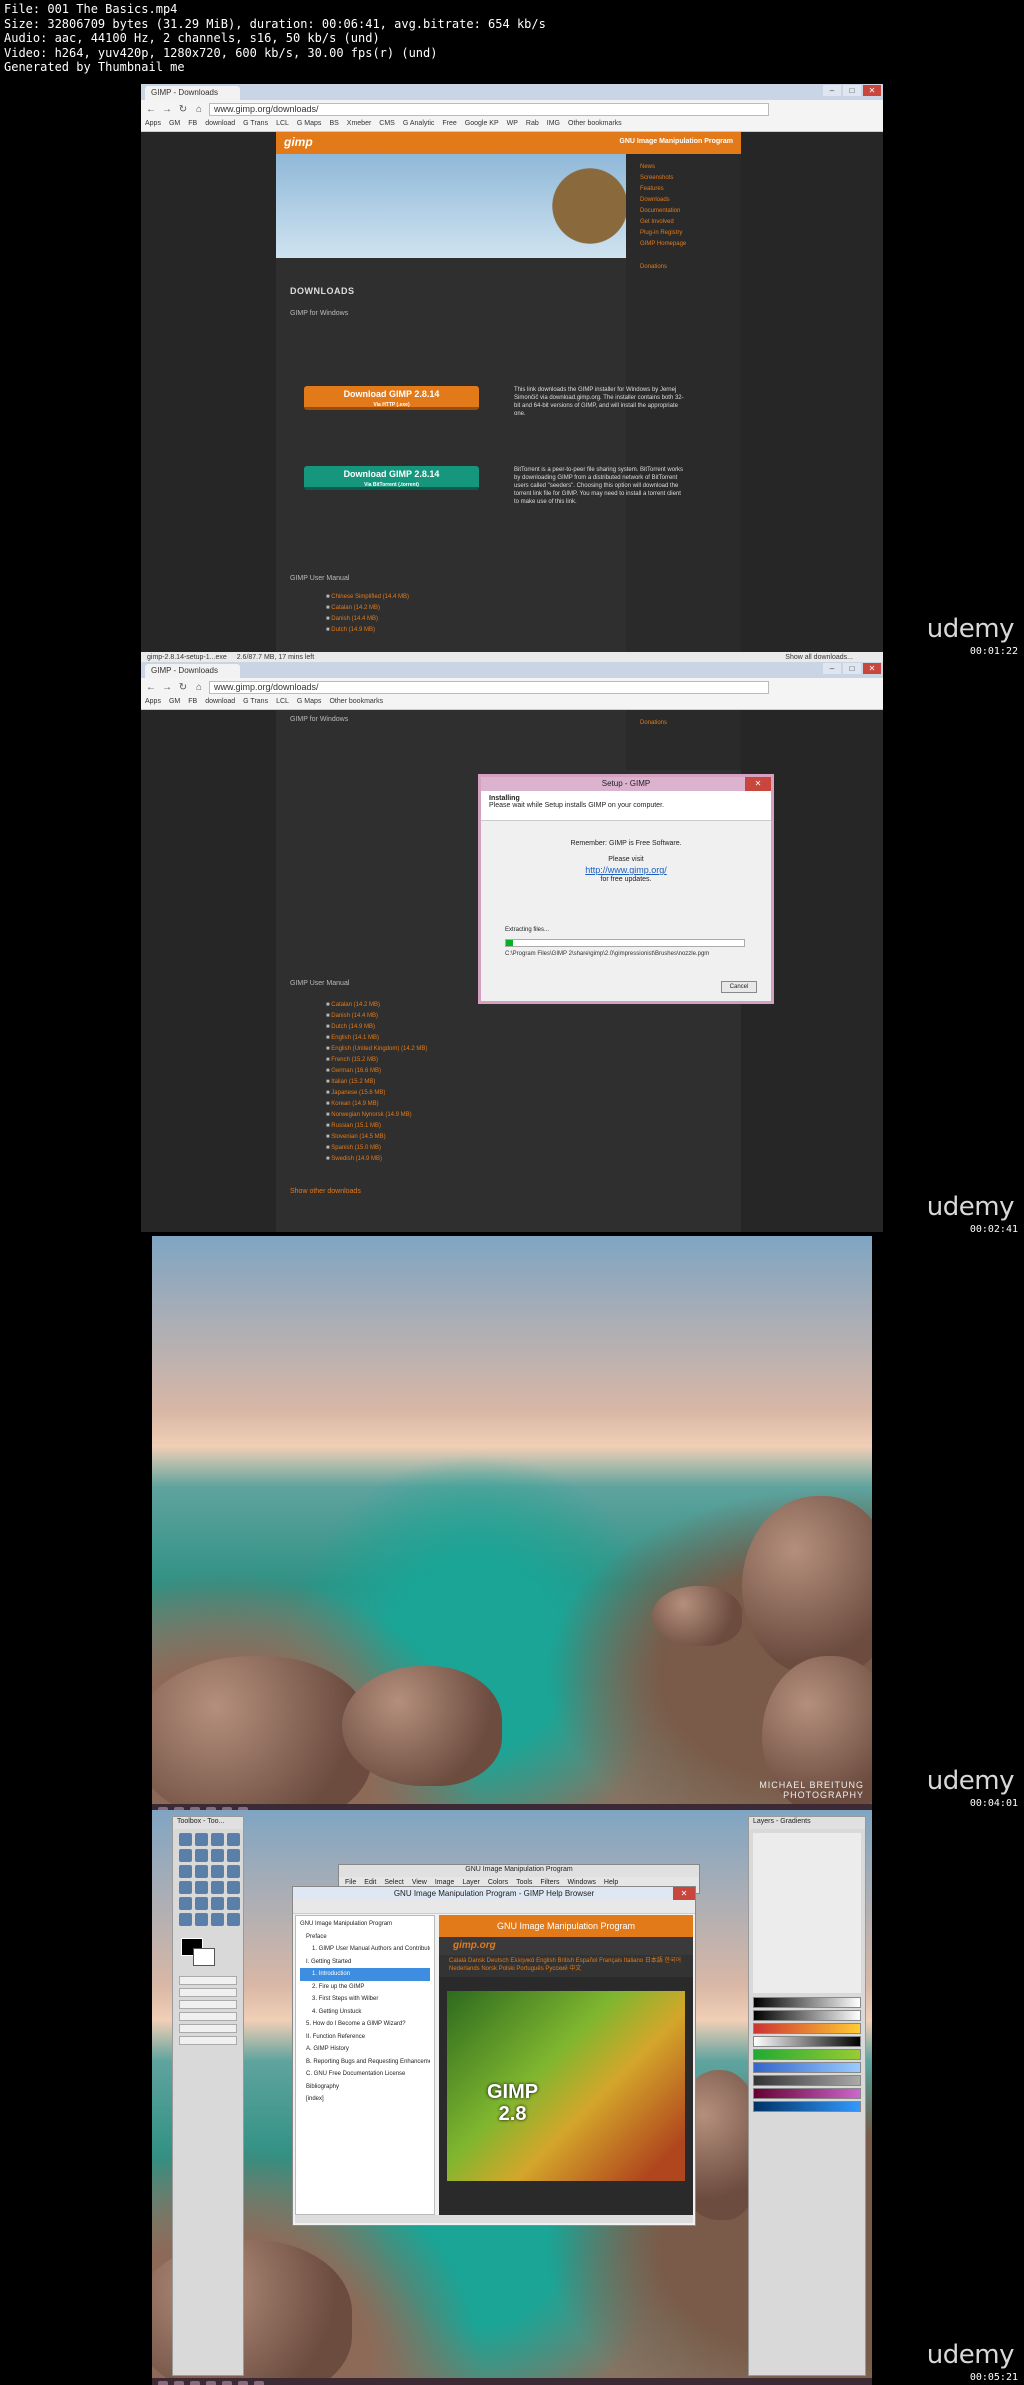  What do you see at coordinates (376, 1137) in the screenshot?
I see `language-link: Slovenian (14.5 MB)` at bounding box center [376, 1137].